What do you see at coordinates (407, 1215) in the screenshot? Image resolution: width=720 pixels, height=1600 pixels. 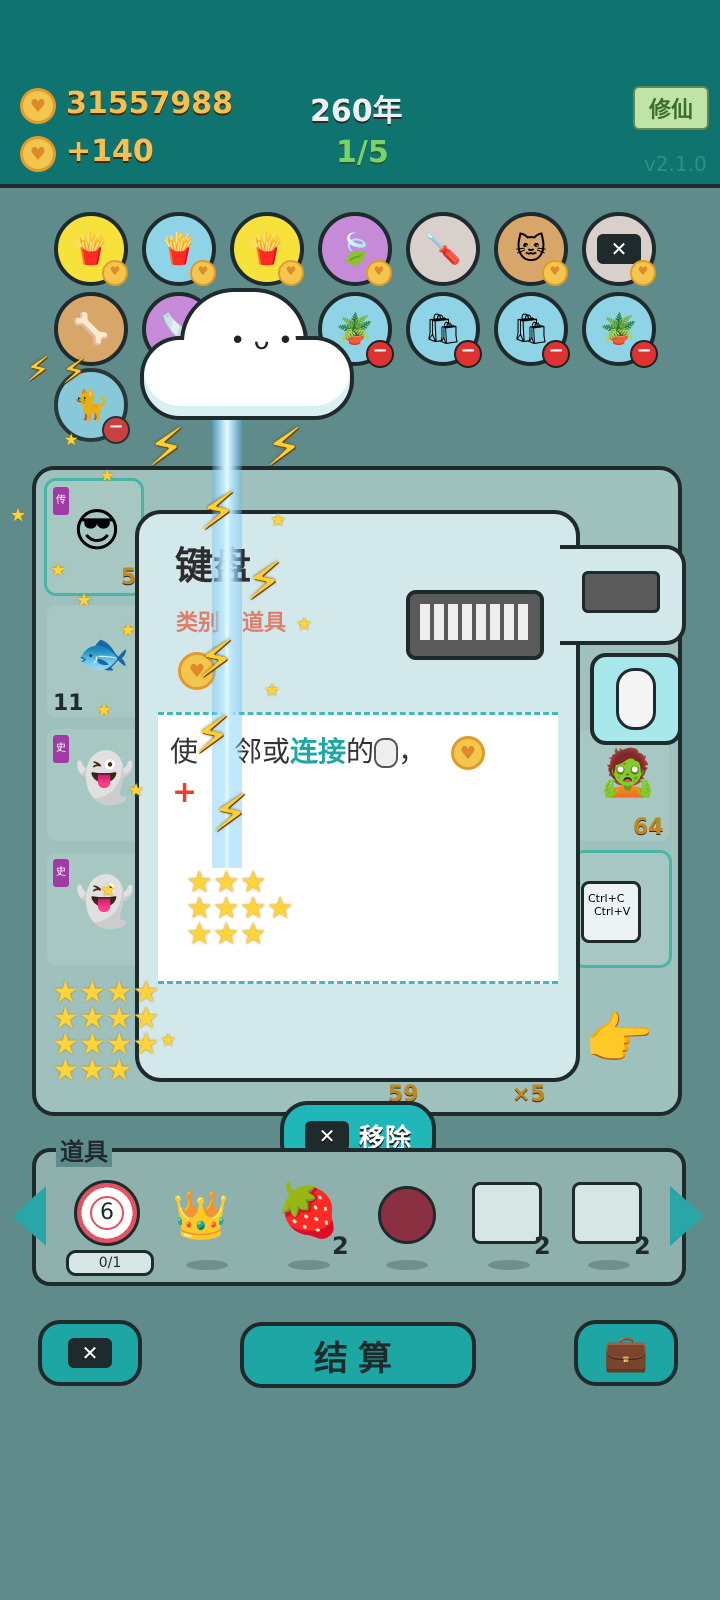 I see `bayberry-icon` at bounding box center [407, 1215].